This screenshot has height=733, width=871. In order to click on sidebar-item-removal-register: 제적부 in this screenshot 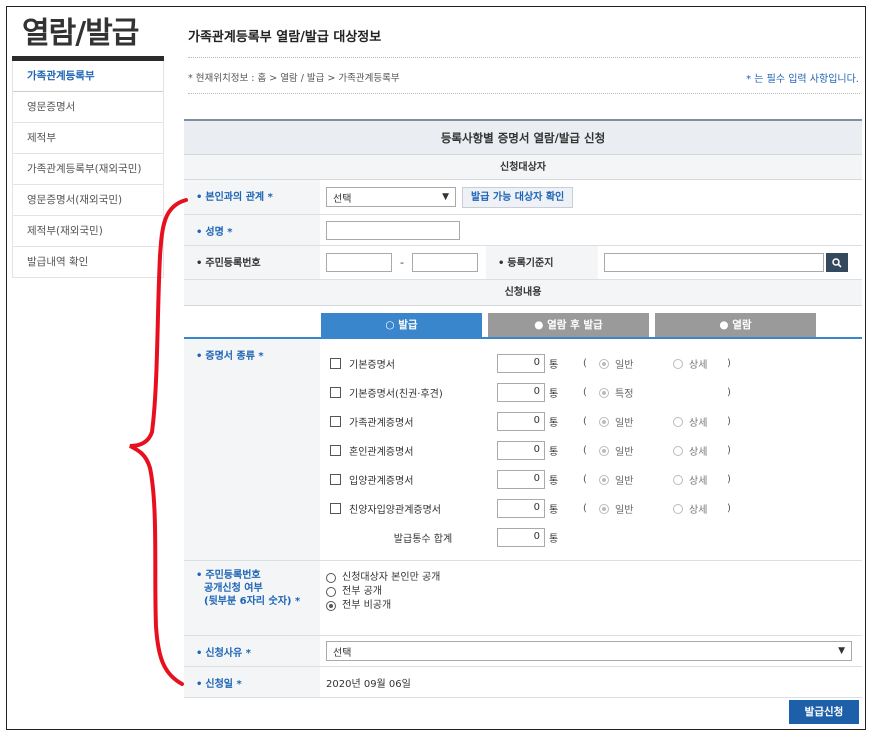, I will do `click(88, 138)`.